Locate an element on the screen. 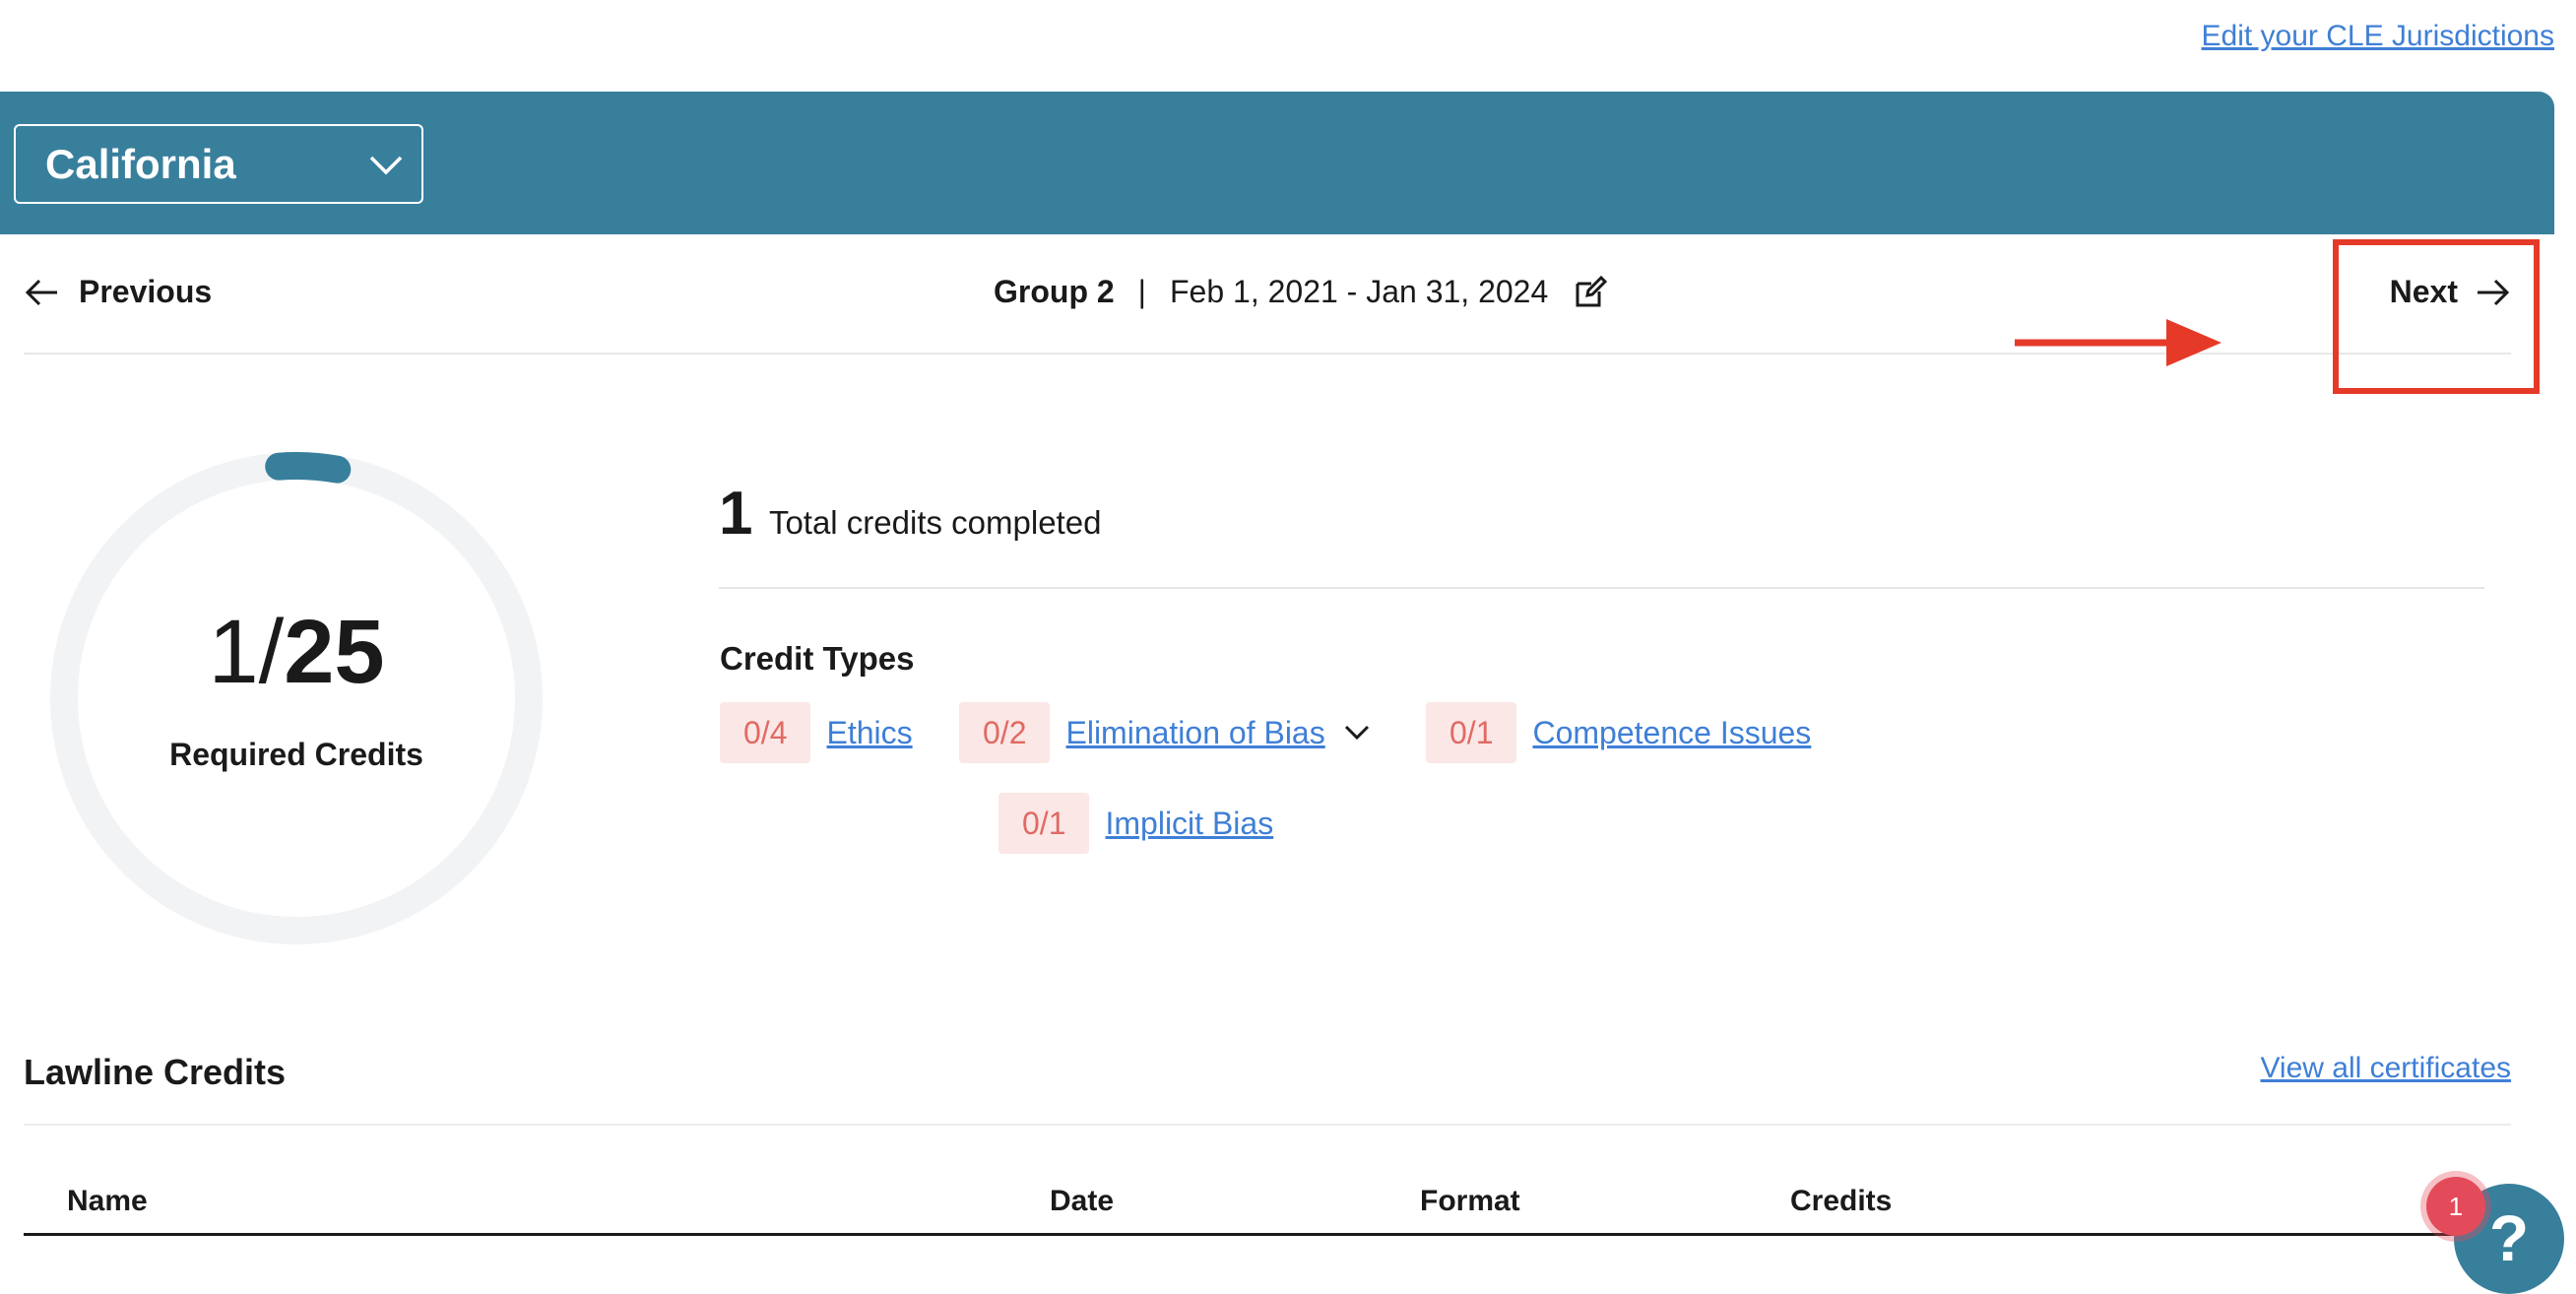 This screenshot has width=2576, height=1294. credits-slash: / is located at coordinates (271, 652).